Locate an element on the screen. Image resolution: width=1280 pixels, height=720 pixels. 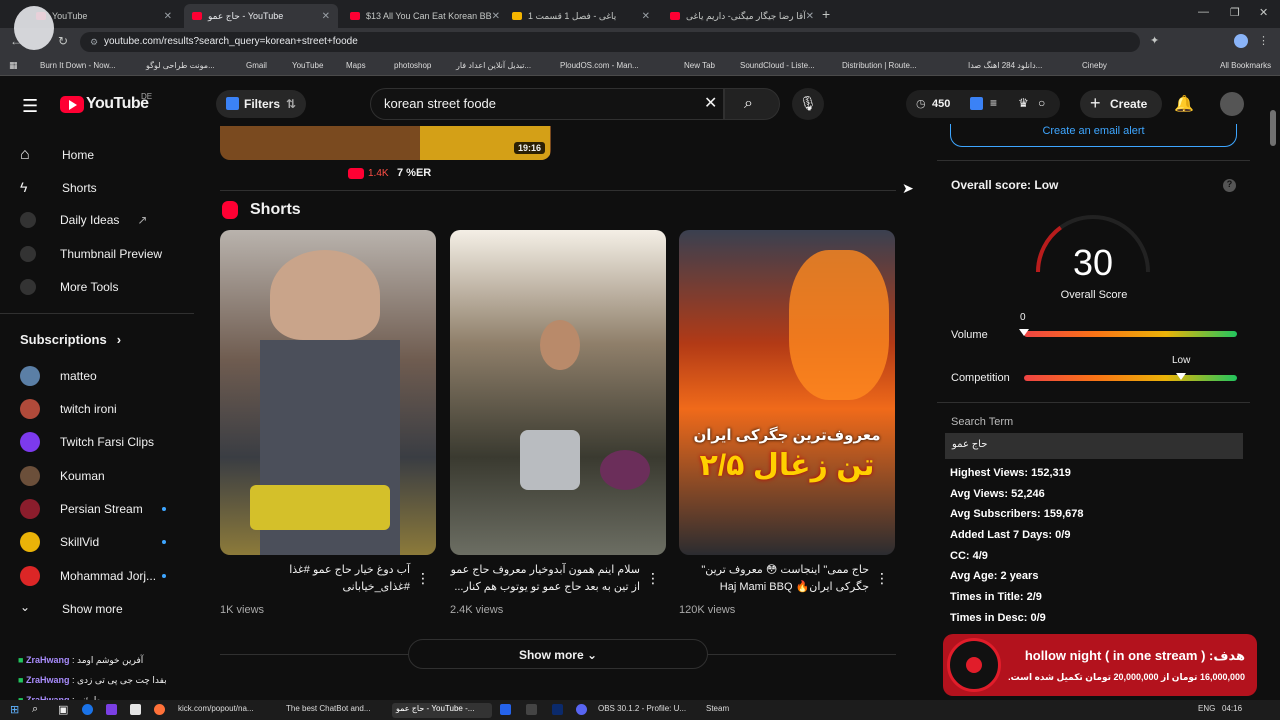
discord-icon is located at coordinates (581, 709).